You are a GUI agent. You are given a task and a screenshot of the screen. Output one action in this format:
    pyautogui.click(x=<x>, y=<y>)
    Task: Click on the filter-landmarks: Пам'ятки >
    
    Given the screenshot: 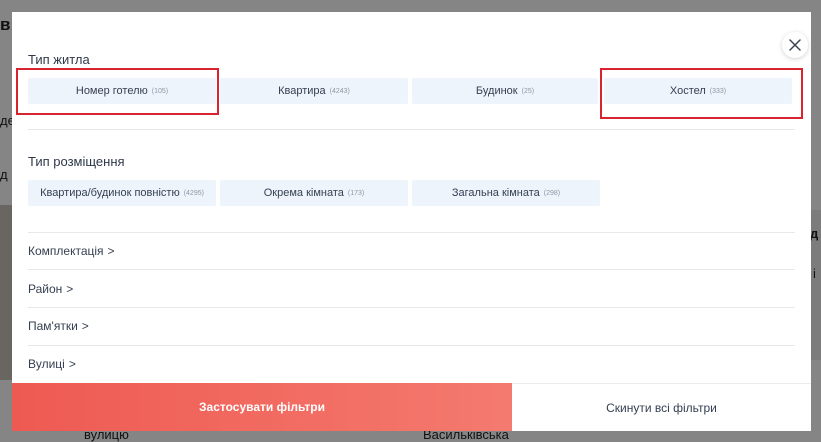 What is the action you would take?
    pyautogui.click(x=58, y=326)
    